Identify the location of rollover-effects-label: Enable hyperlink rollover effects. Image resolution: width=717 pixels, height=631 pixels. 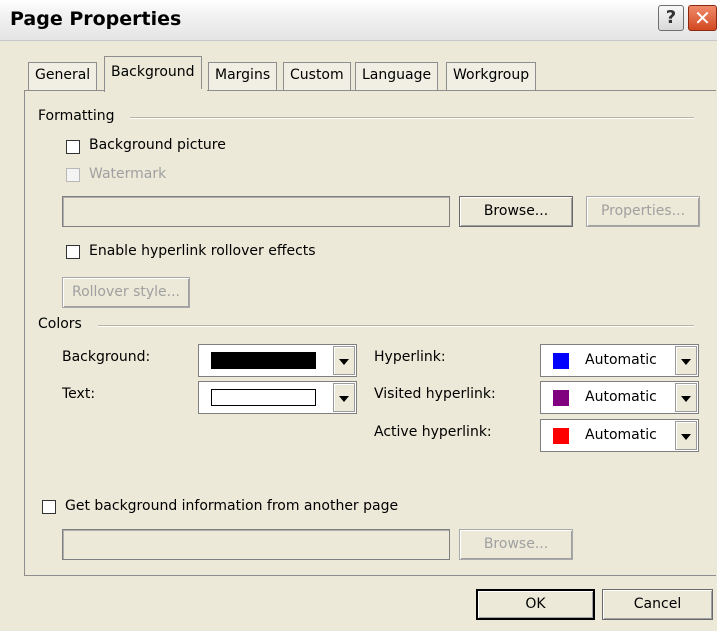
(202, 251).